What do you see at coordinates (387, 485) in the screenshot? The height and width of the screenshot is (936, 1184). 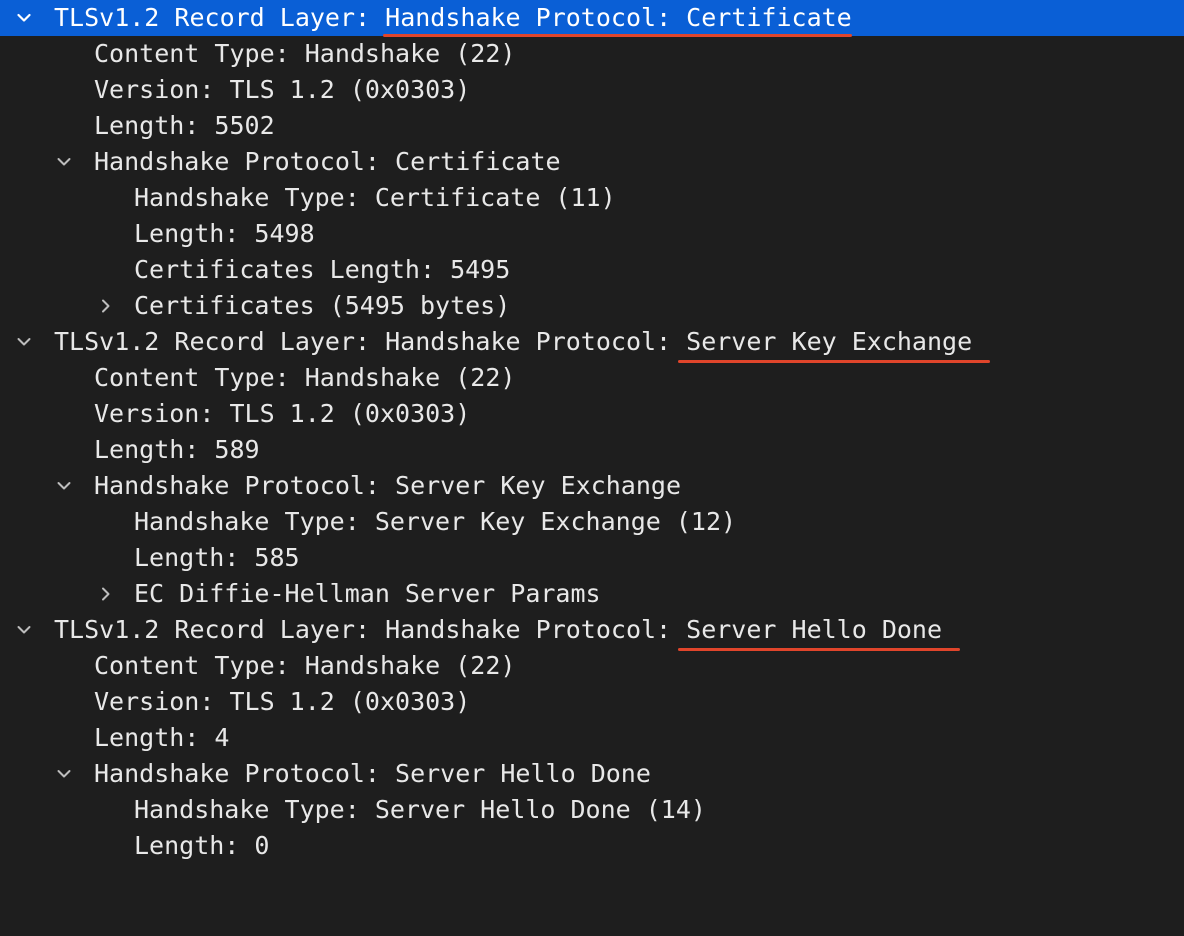 I see `field-label: Handshake Protocol: Server Key Exchange` at bounding box center [387, 485].